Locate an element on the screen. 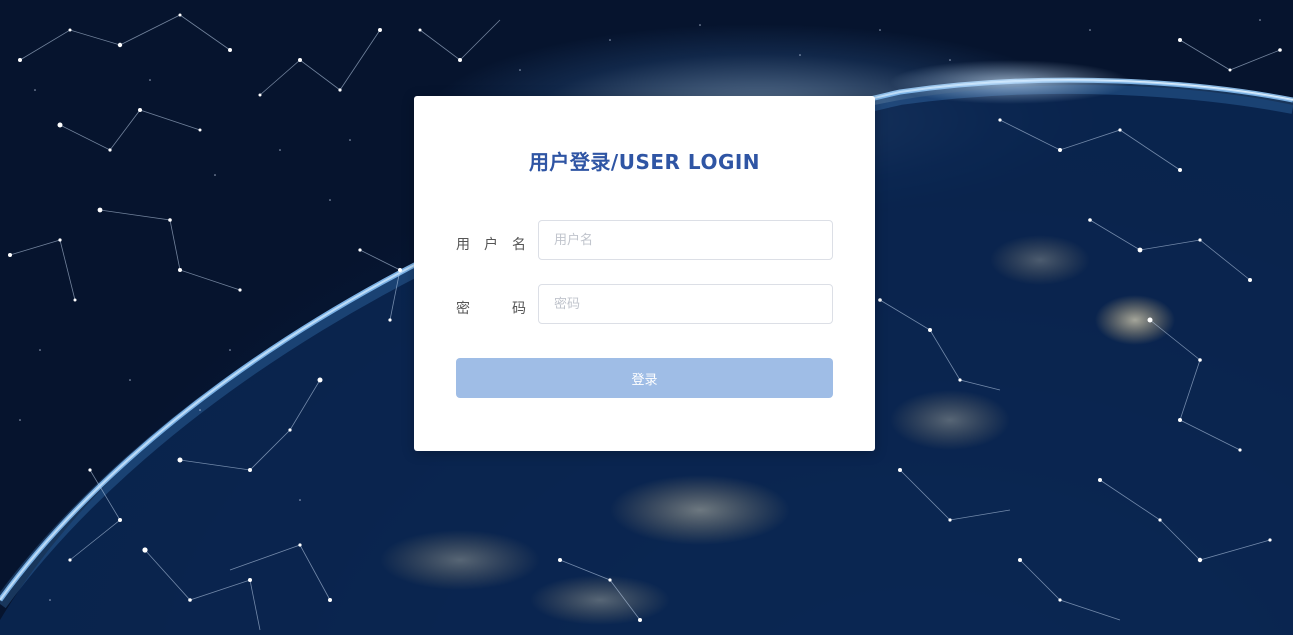 The width and height of the screenshot is (1293, 635). username-input is located at coordinates (685, 240).